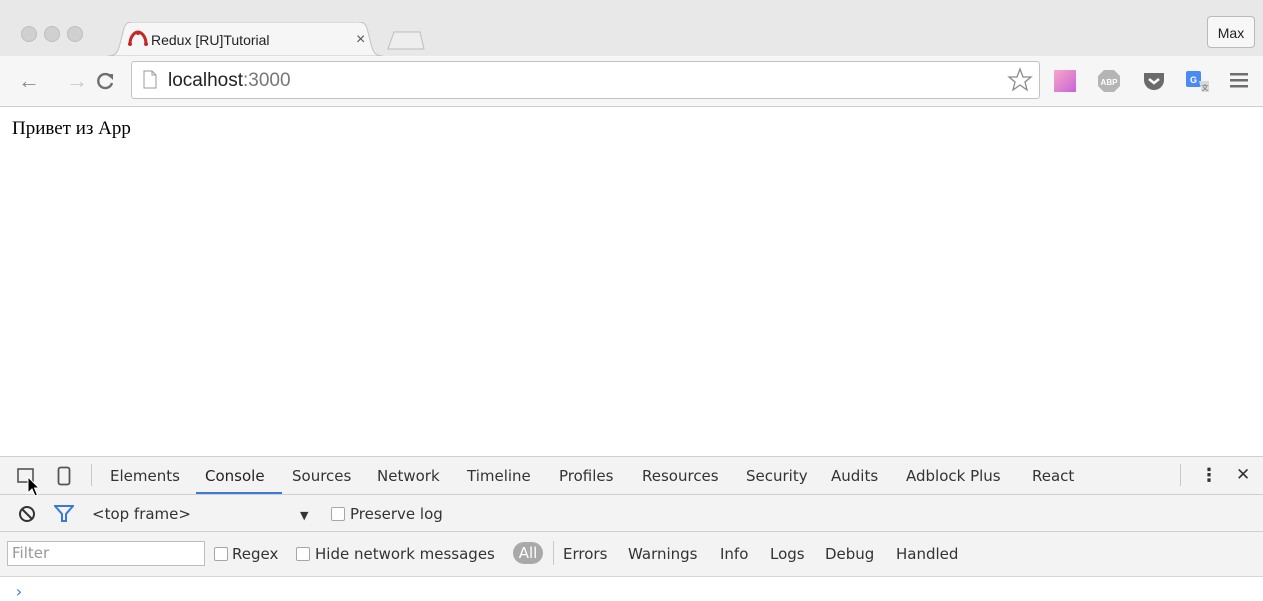  Describe the element at coordinates (553, 553) in the screenshot. I see `filter-separator` at that location.